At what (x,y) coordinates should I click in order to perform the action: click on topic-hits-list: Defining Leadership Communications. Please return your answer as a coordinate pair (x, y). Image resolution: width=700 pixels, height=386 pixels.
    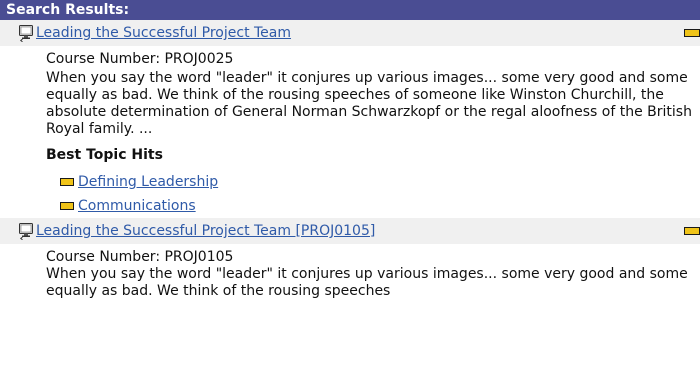
    Looking at the image, I should click on (369, 194).